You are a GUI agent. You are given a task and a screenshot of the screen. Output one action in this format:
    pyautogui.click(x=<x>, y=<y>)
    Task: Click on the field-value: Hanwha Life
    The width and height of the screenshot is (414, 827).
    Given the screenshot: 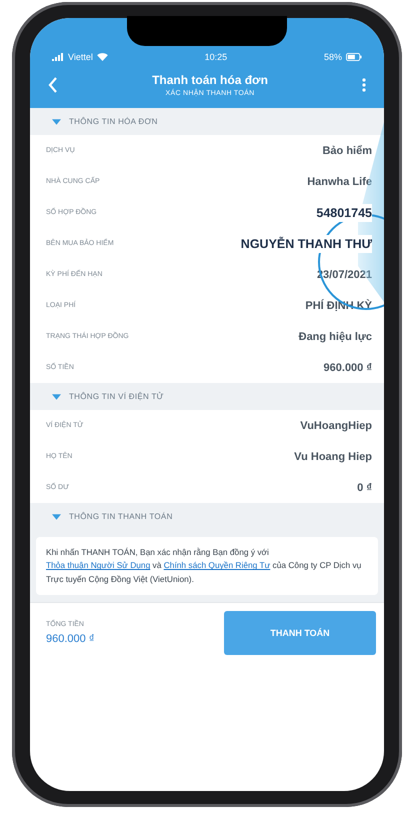 What is the action you would take?
    pyautogui.click(x=339, y=182)
    